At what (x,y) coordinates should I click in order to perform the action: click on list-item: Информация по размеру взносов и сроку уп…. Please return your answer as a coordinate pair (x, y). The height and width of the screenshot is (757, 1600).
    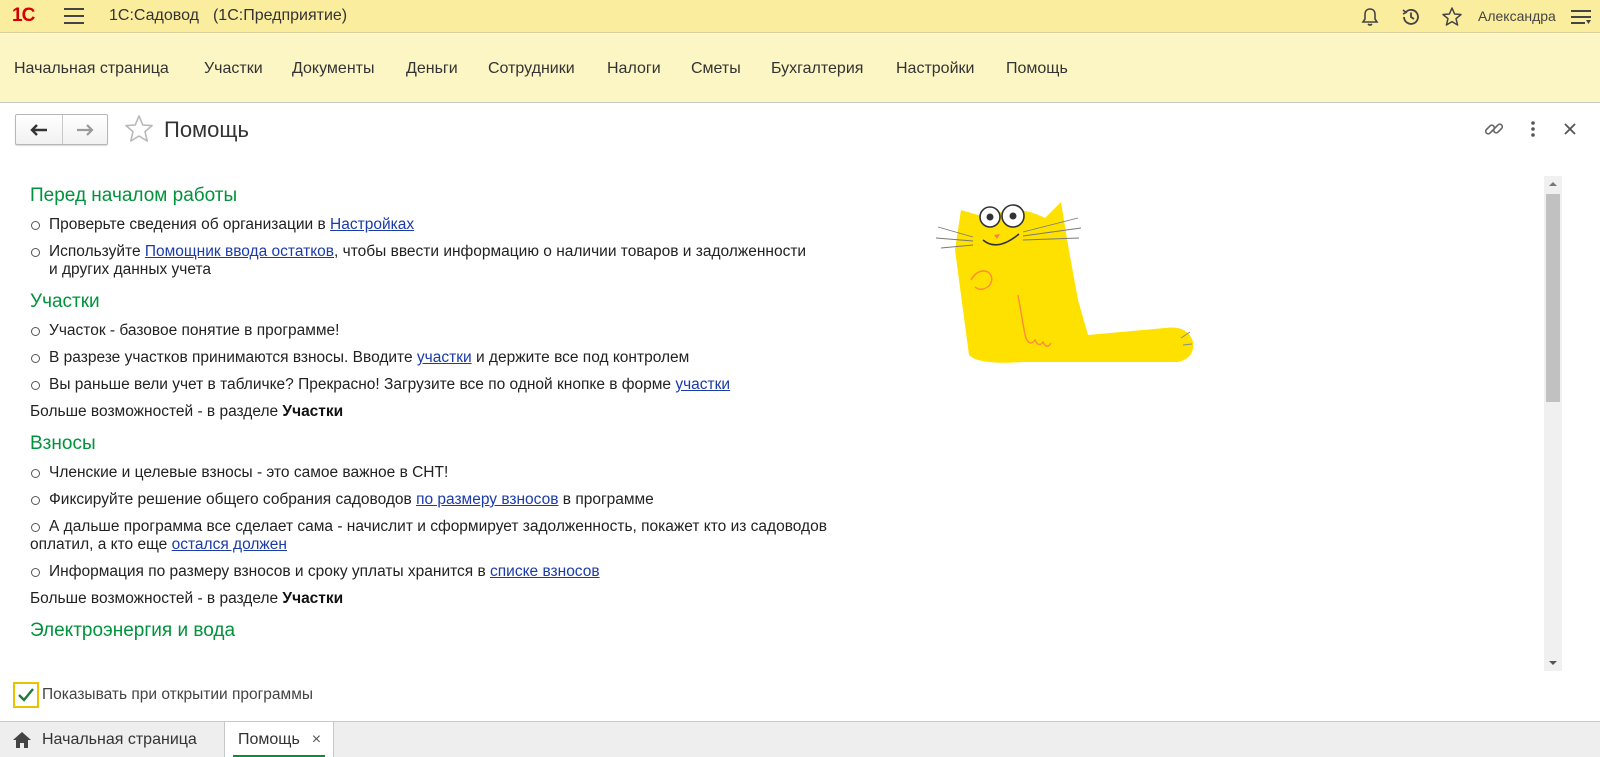
    Looking at the image, I should click on (465, 572).